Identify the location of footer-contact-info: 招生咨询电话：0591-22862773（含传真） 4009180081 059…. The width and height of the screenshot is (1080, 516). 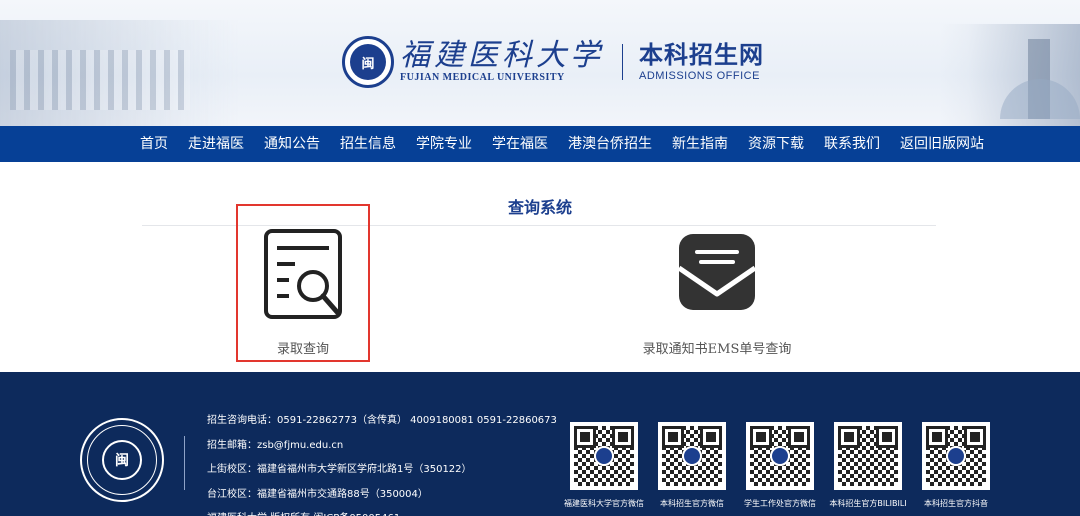
(382, 462).